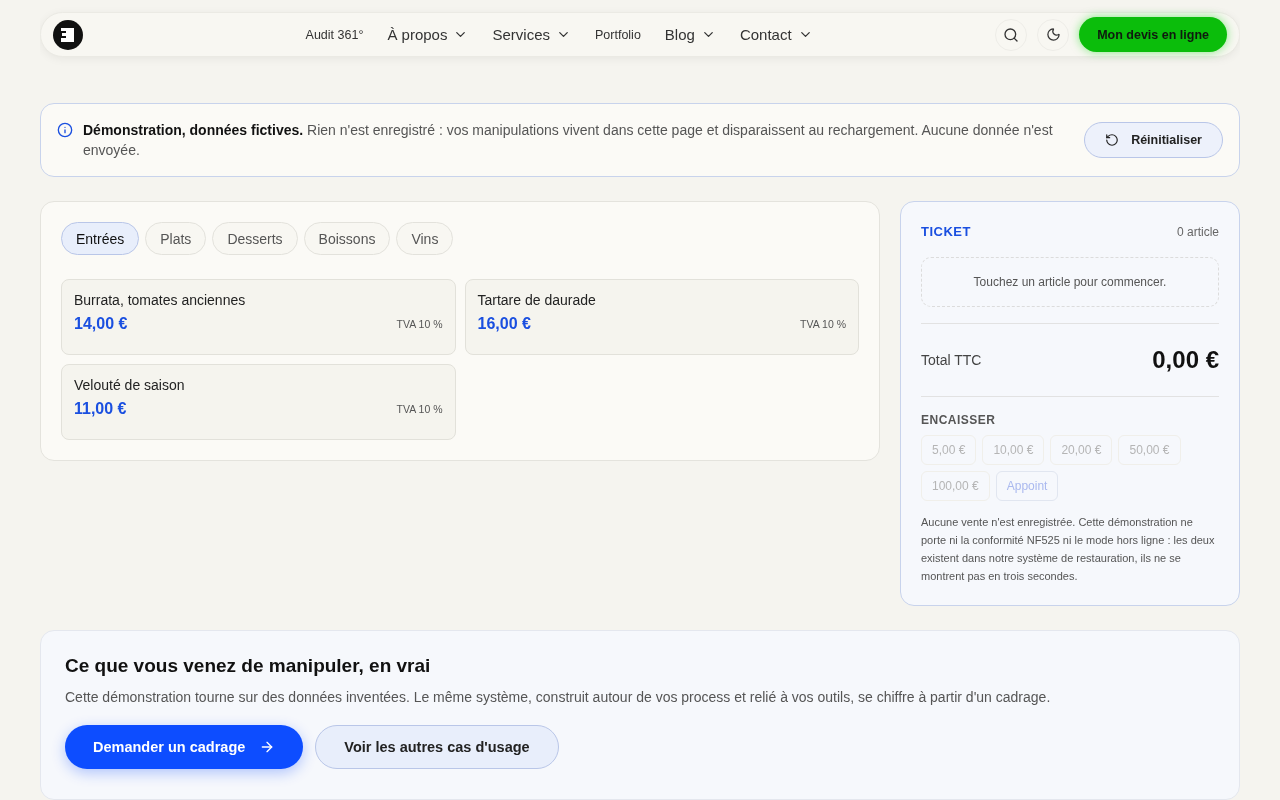 This screenshot has width=1280, height=800. What do you see at coordinates (690, 34) in the screenshot?
I see `nav-link: Blog` at bounding box center [690, 34].